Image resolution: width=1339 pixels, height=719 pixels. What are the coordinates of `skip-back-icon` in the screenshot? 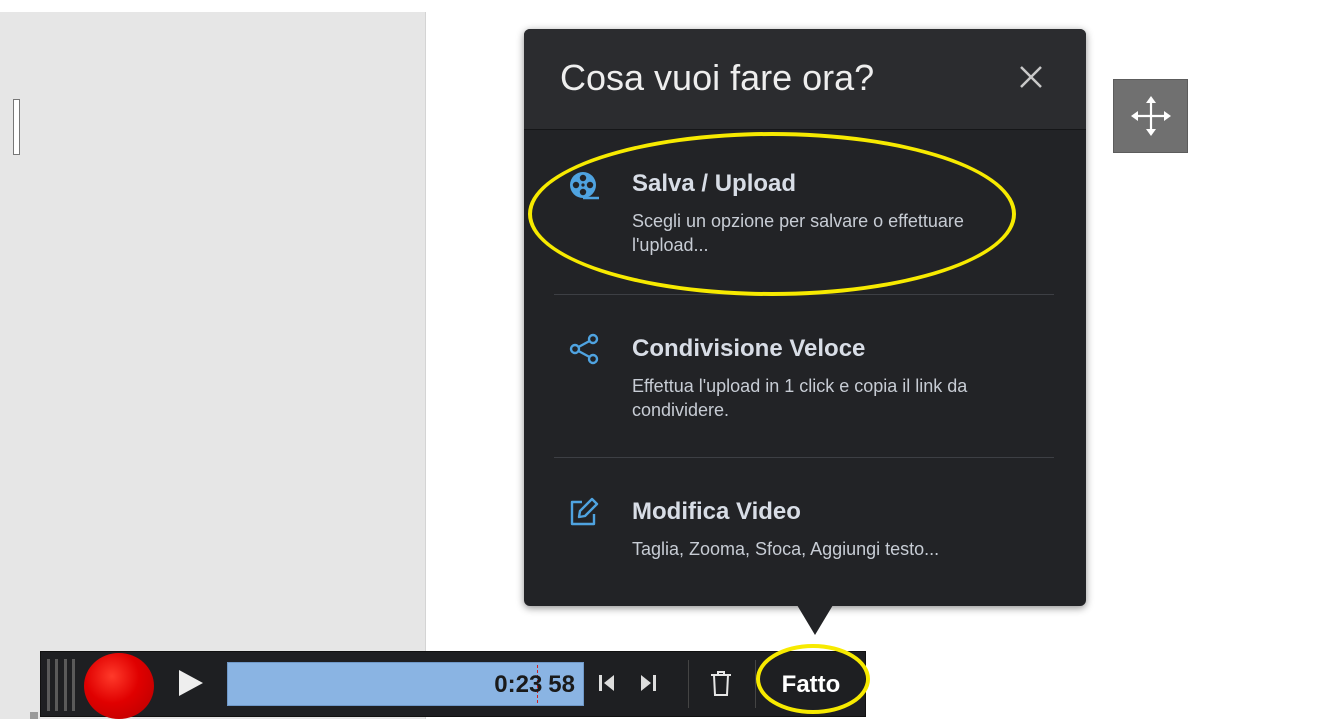 It's located at (606, 683).